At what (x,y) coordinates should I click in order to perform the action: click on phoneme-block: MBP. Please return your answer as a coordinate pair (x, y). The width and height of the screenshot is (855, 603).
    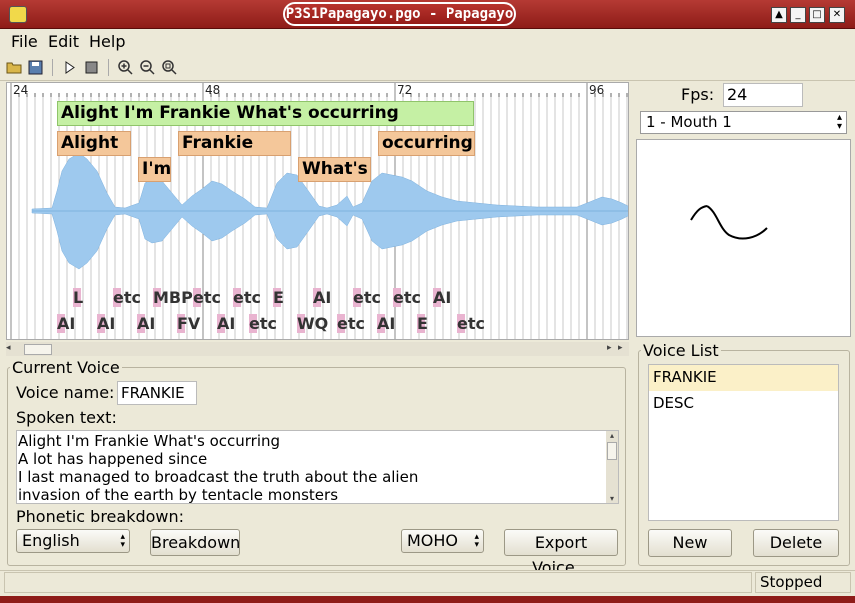
    Looking at the image, I should click on (173, 297).